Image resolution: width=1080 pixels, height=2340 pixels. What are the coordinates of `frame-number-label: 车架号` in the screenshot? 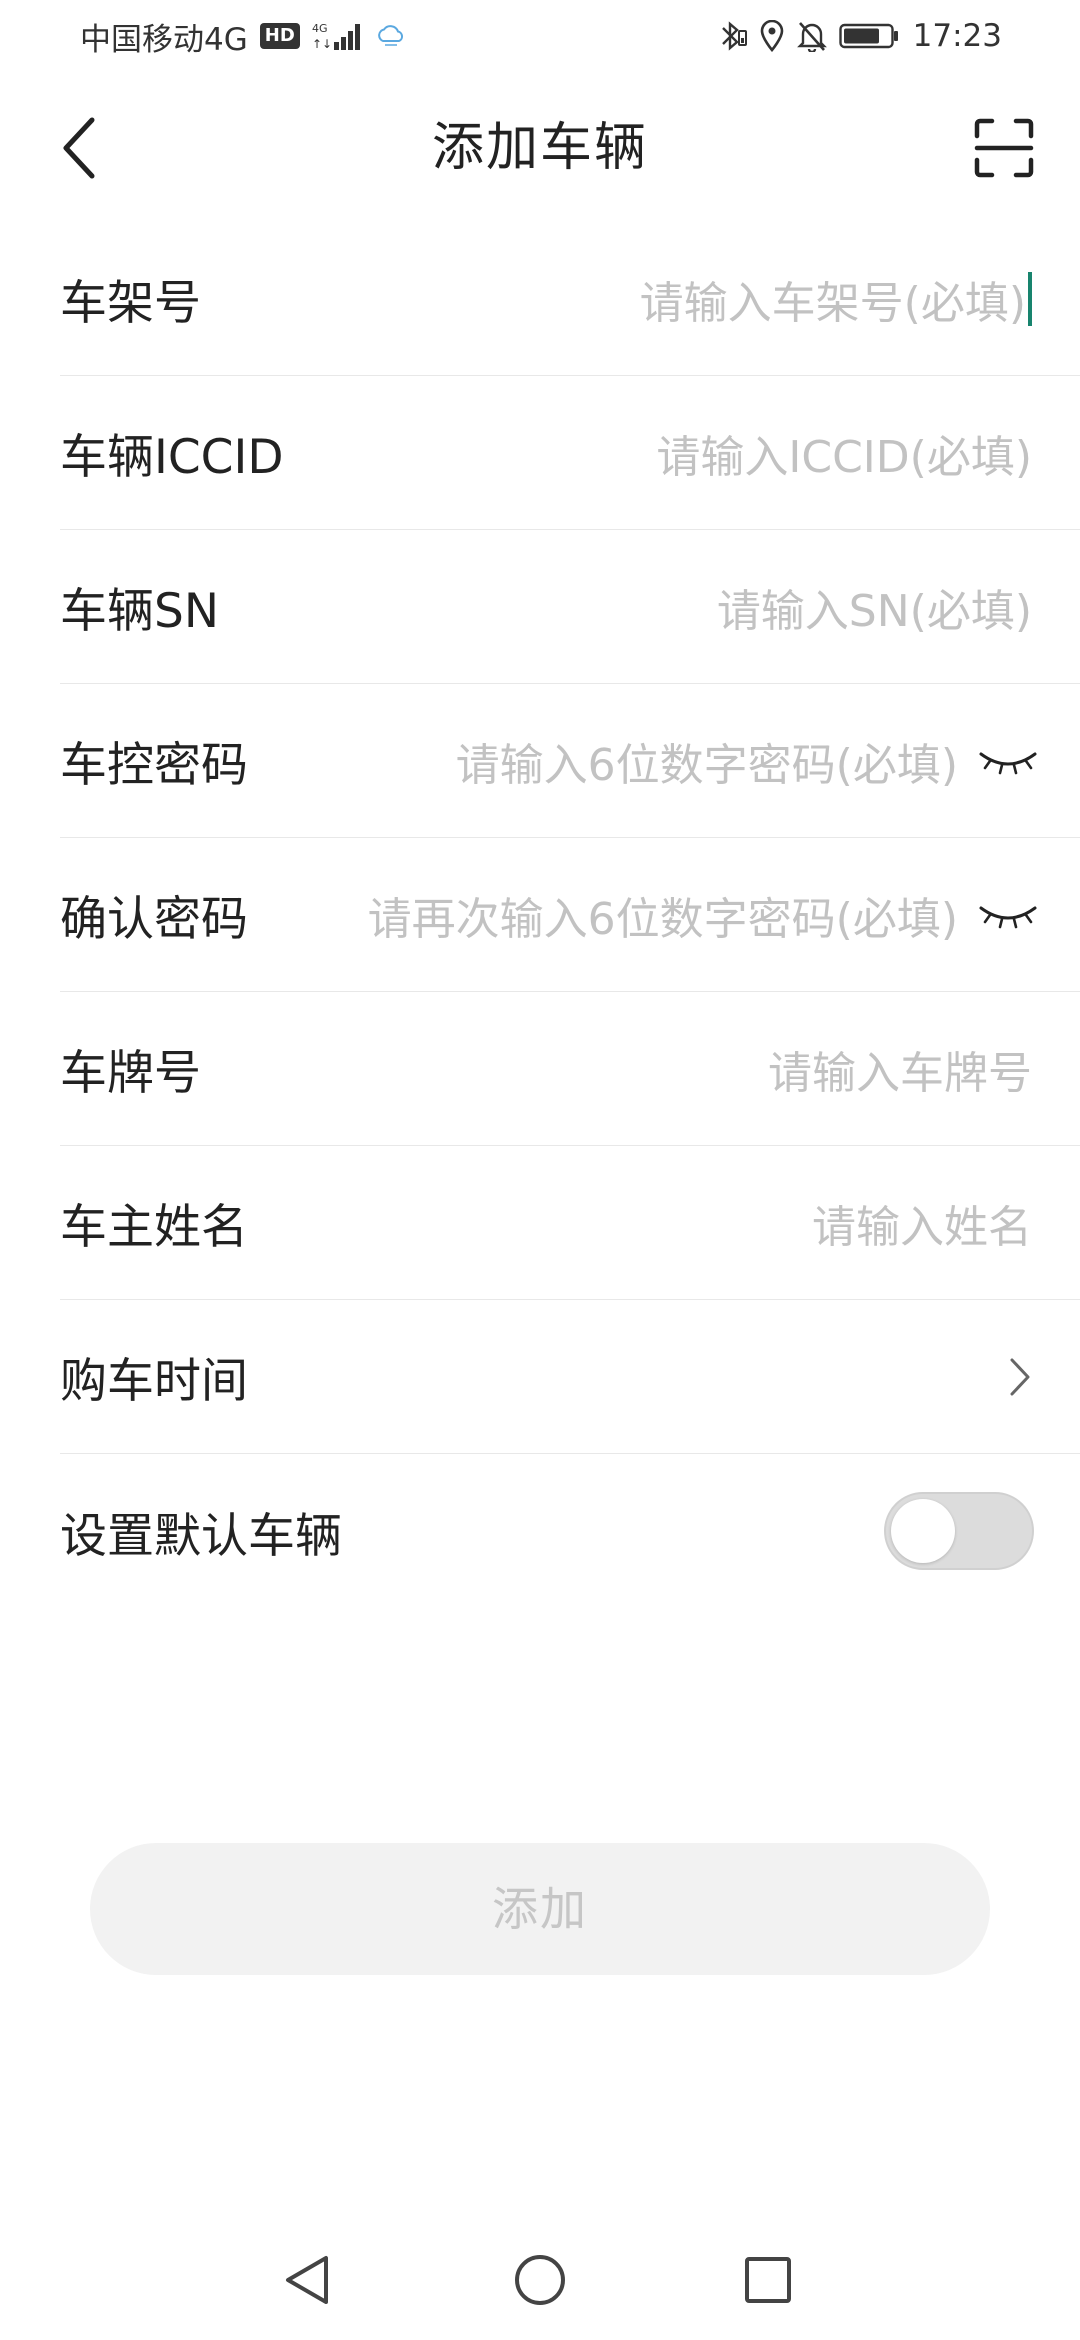 It's located at (130, 303).